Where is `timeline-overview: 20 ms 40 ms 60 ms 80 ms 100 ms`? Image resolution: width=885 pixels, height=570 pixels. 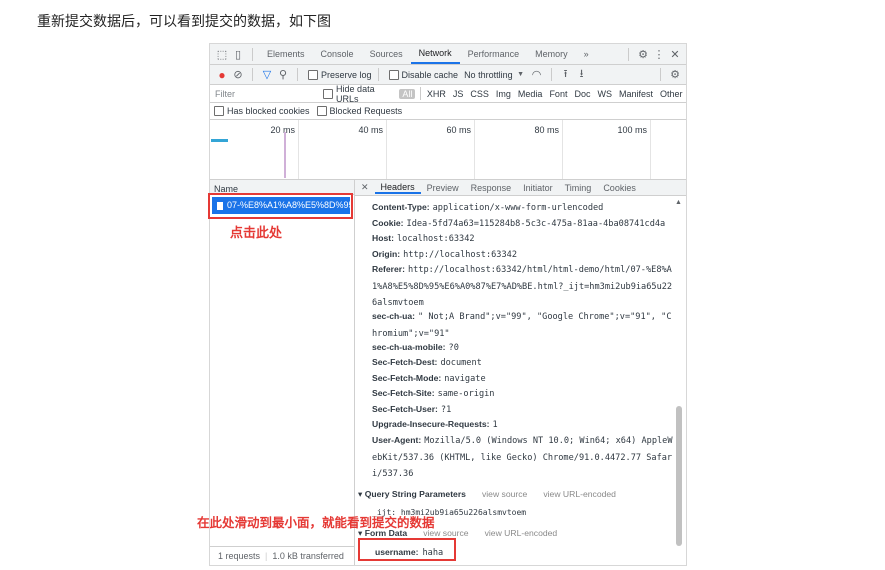 timeline-overview: 20 ms 40 ms 60 ms 80 ms 100 ms is located at coordinates (448, 150).